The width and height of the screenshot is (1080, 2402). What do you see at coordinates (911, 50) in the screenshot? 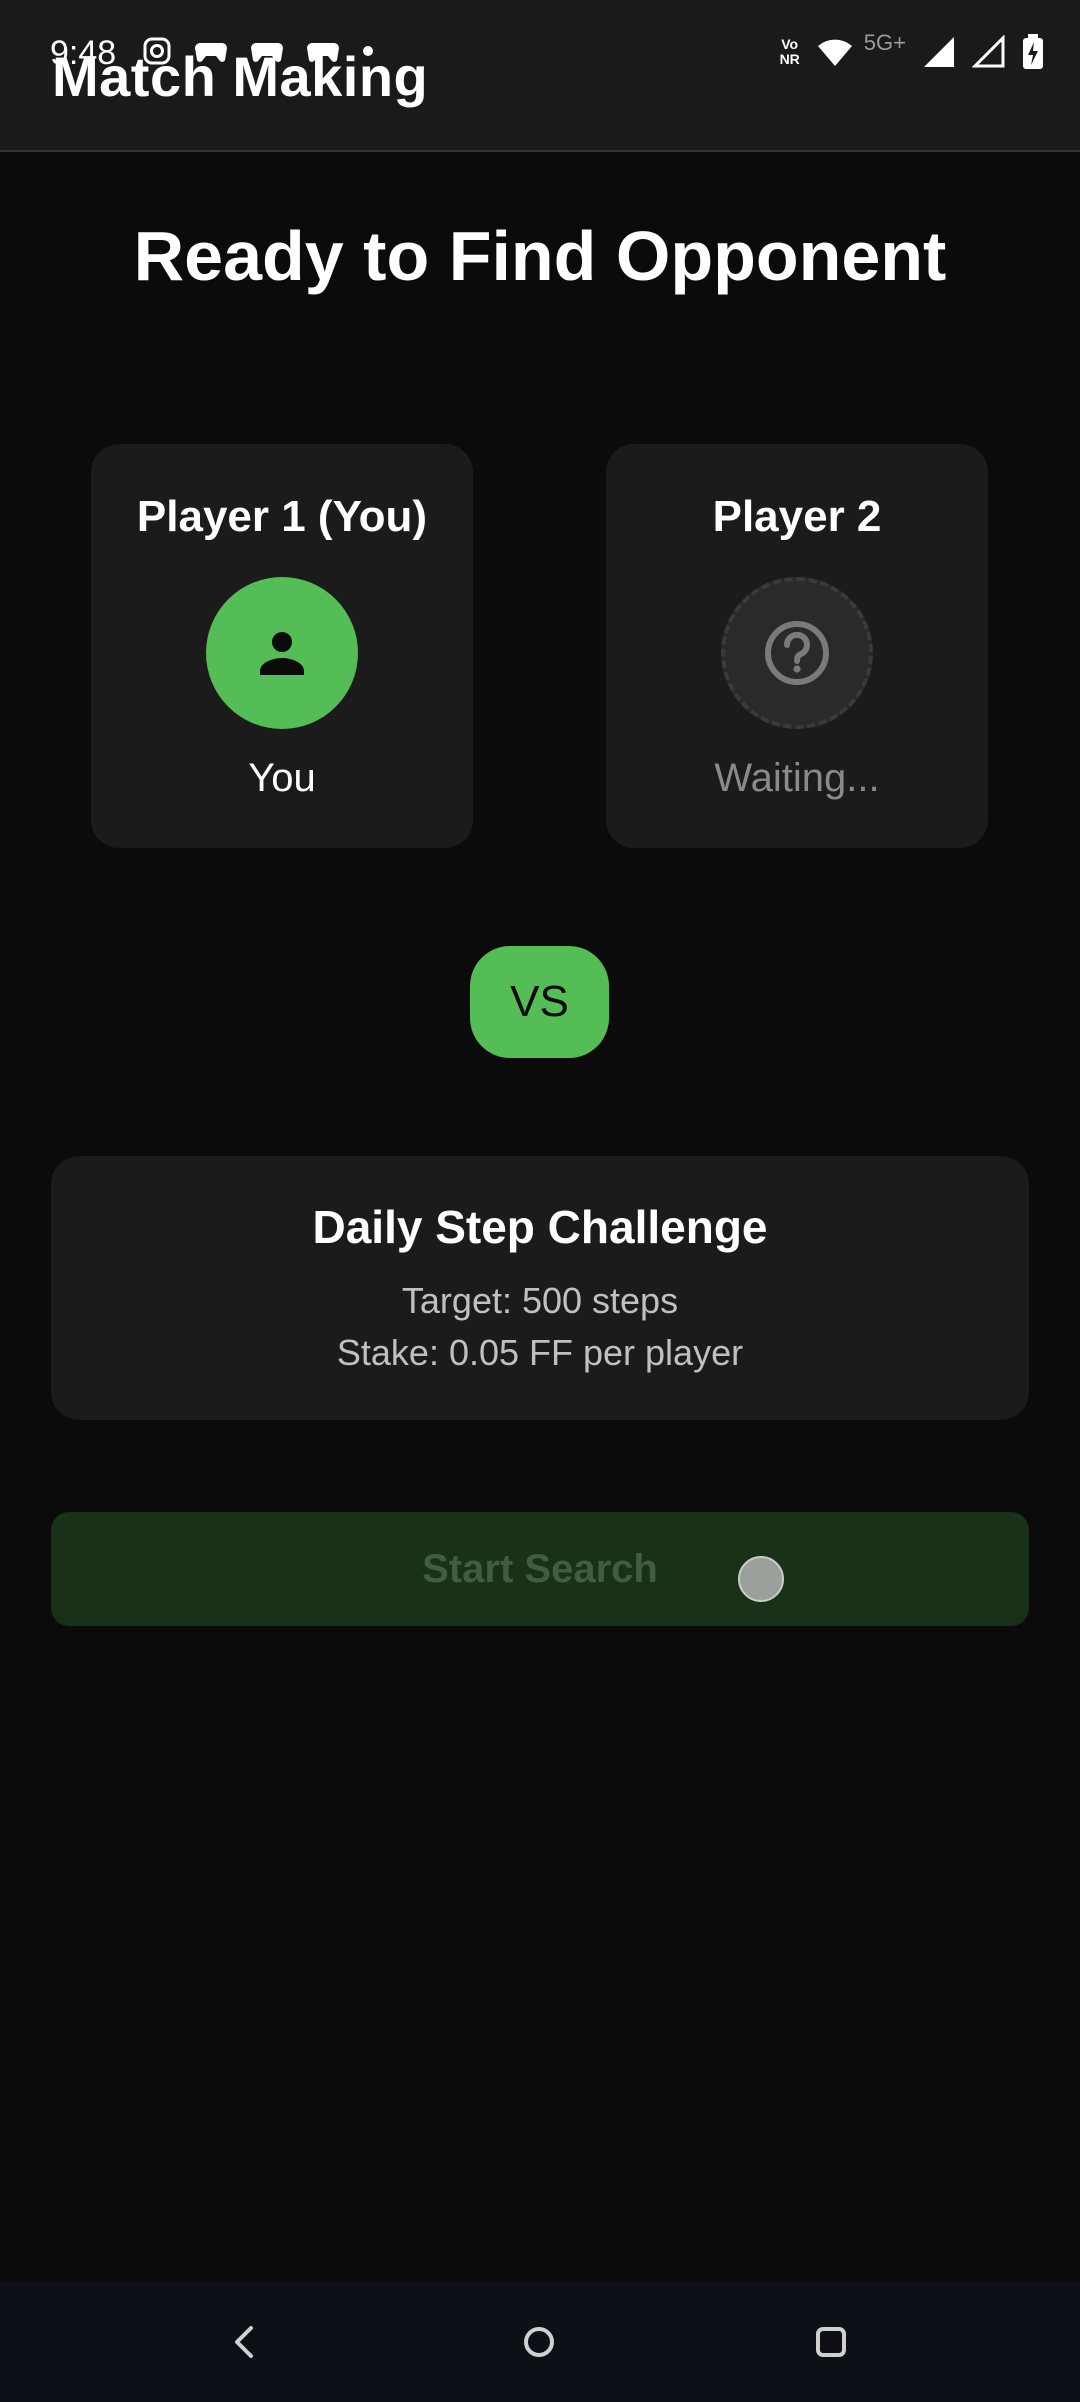
I see `status-right-icons: Vo NR 5G+` at bounding box center [911, 50].